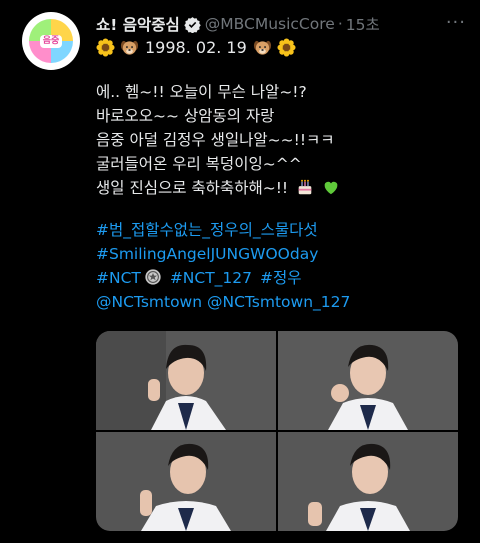 The image size is (480, 543). Describe the element at coordinates (281, 230) in the screenshot. I see `hashtag-link: #범_접할수없는_정우의_스물다섯` at that location.